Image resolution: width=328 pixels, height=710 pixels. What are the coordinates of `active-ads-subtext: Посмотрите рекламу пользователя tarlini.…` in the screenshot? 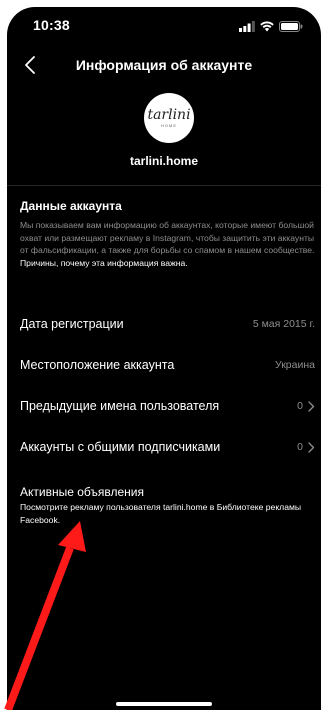 It's located at (161, 513).